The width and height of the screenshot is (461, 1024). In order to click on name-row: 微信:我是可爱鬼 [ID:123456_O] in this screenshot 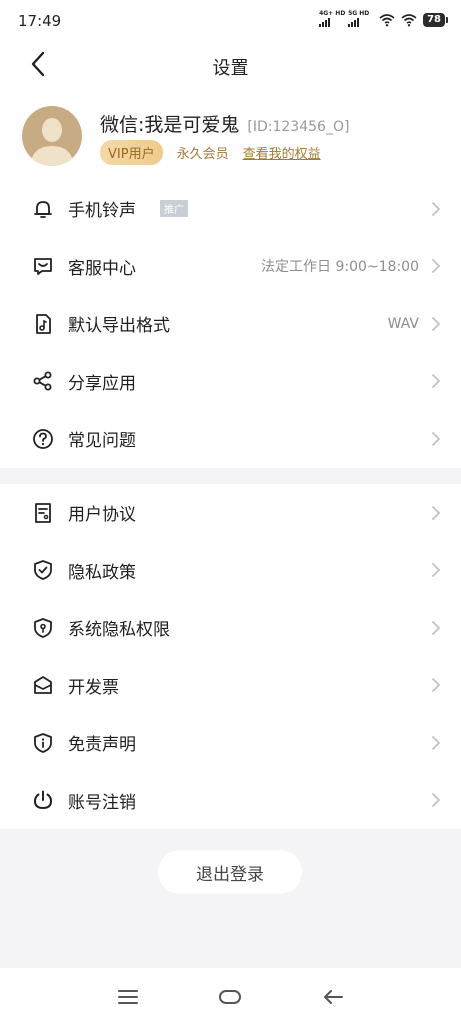, I will do `click(224, 123)`.